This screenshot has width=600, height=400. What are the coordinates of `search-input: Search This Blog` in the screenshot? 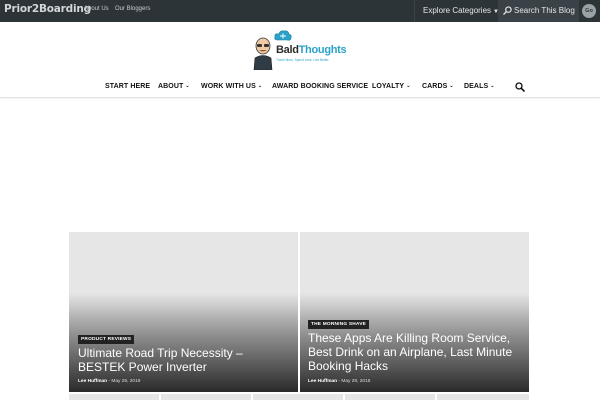 It's located at (538, 11).